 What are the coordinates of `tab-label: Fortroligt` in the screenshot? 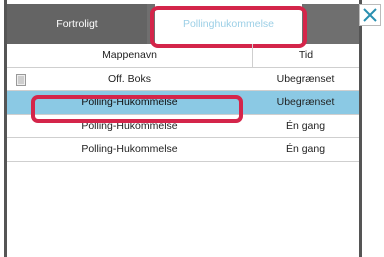 It's located at (77, 24).